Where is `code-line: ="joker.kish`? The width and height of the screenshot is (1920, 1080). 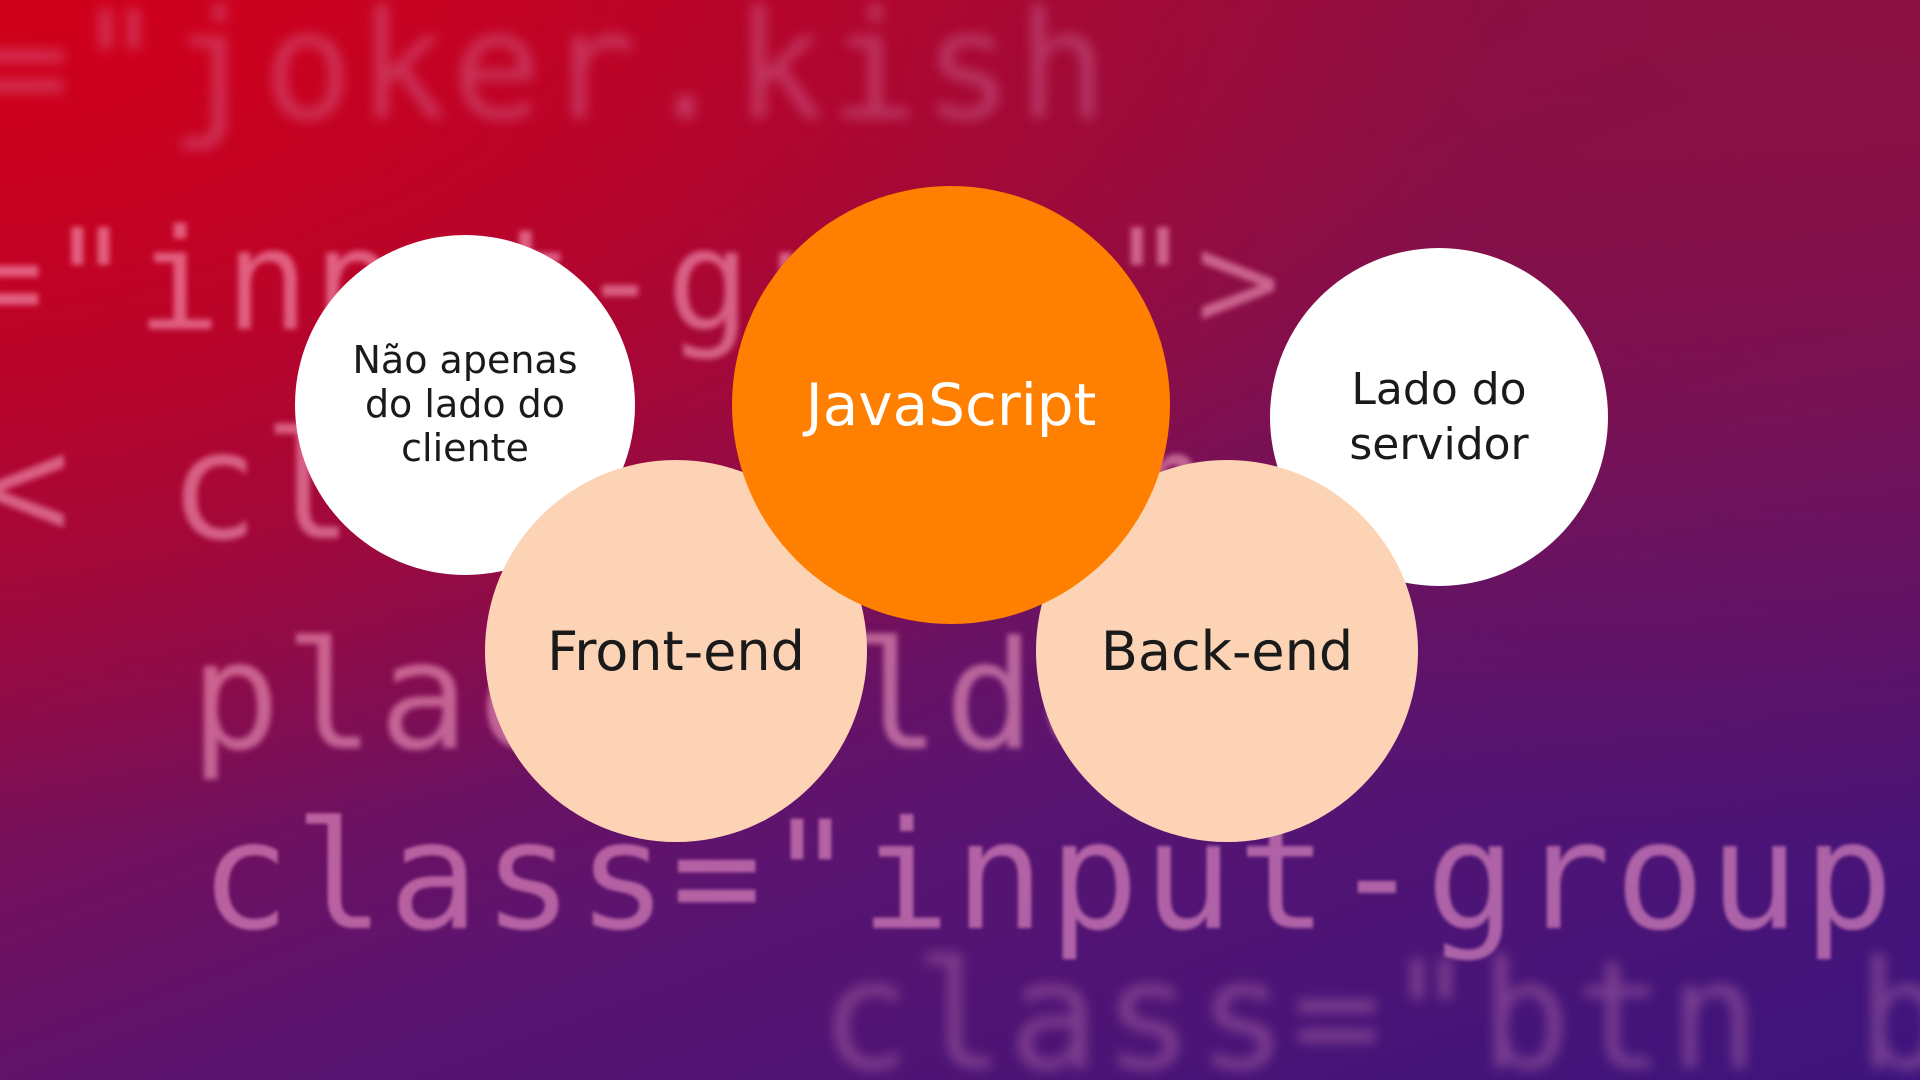
code-line: ="joker.kish is located at coordinates (556, 77).